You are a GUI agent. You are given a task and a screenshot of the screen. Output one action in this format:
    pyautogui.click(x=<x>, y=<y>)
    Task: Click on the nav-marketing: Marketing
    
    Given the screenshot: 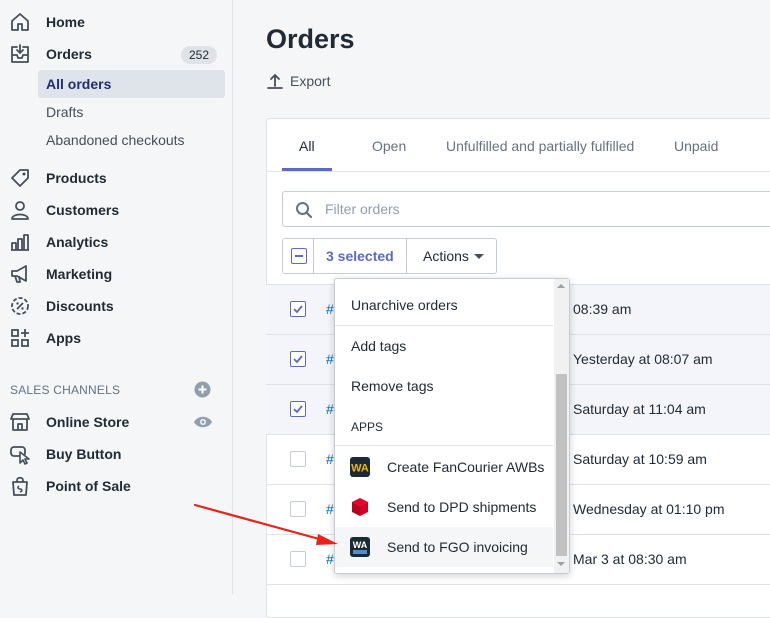 What is the action you would take?
    pyautogui.click(x=116, y=274)
    